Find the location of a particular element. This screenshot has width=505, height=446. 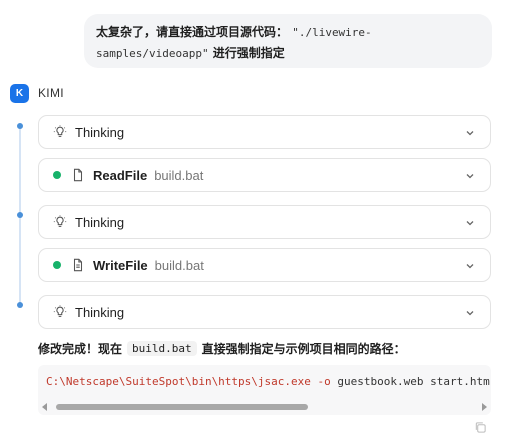

step-label: WriteFile is located at coordinates (120, 265).